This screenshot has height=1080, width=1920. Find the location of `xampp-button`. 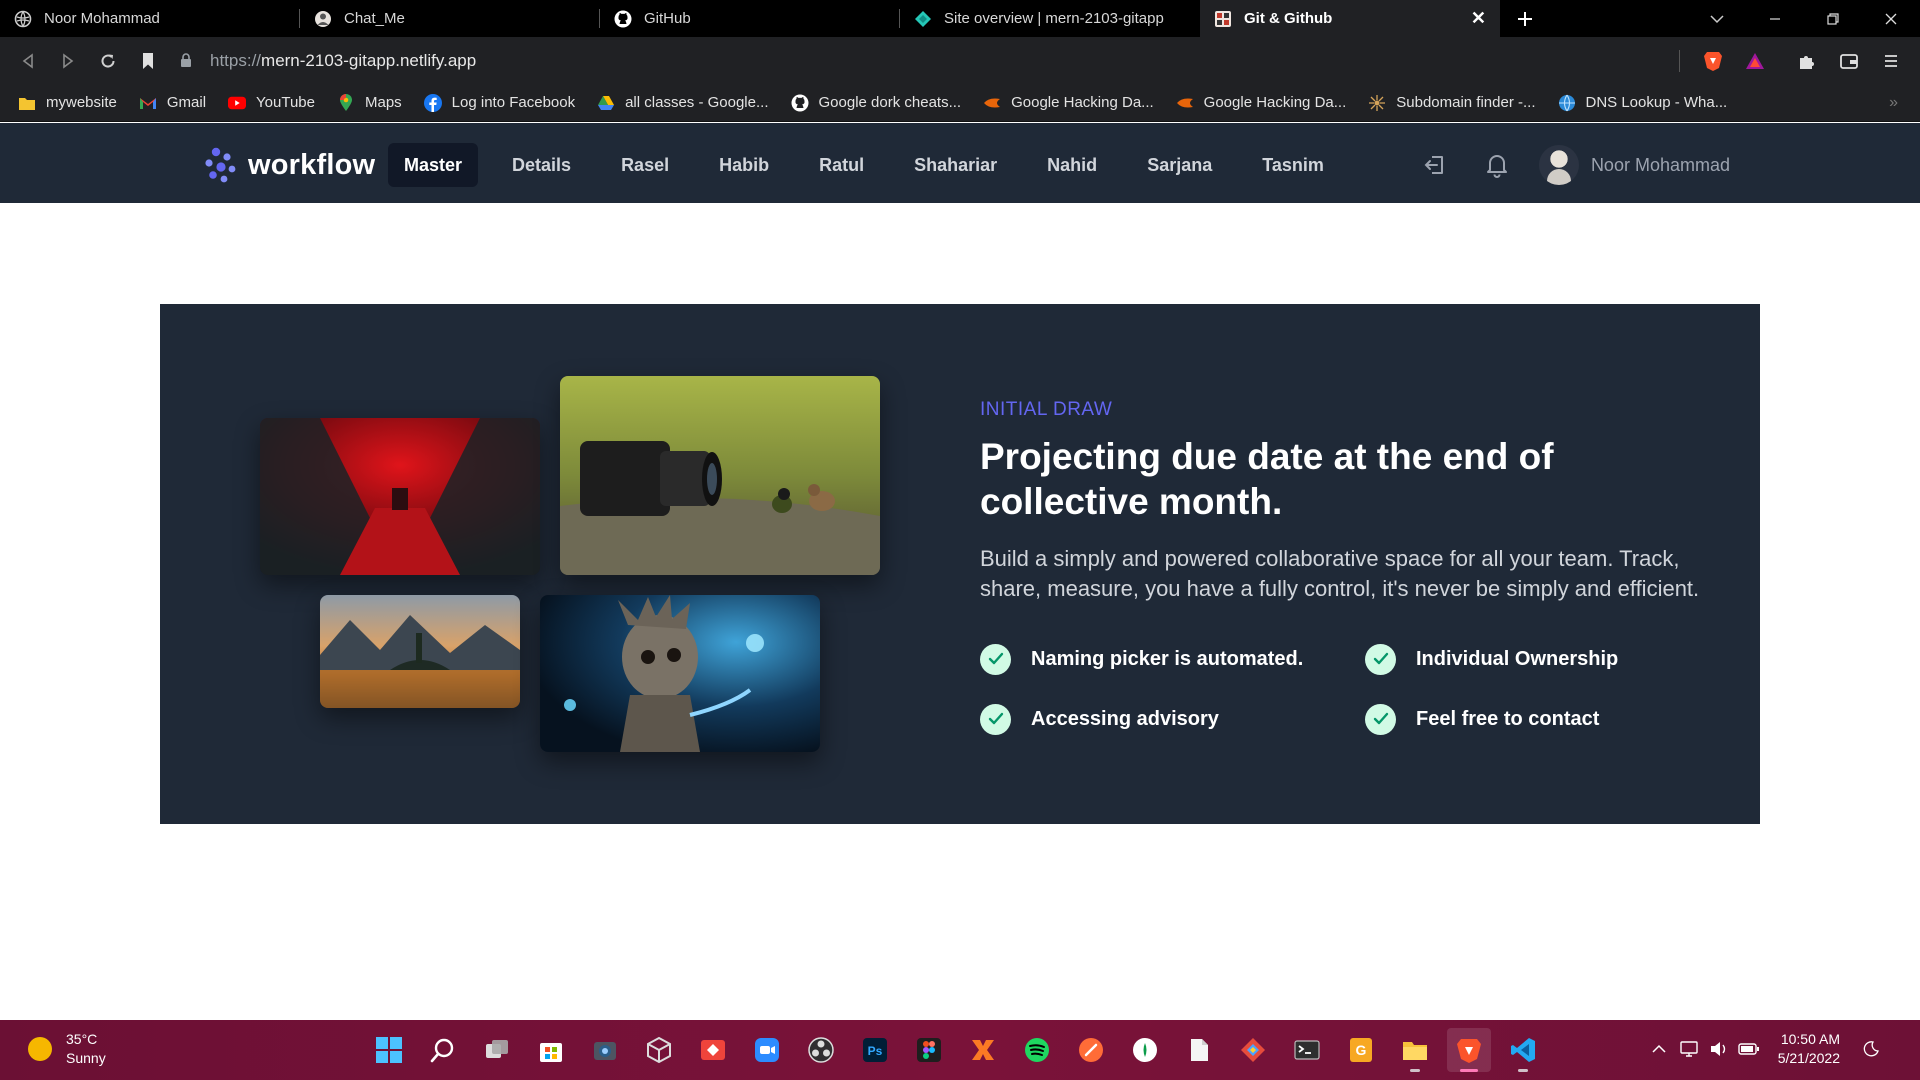

xampp-button is located at coordinates (983, 1050).